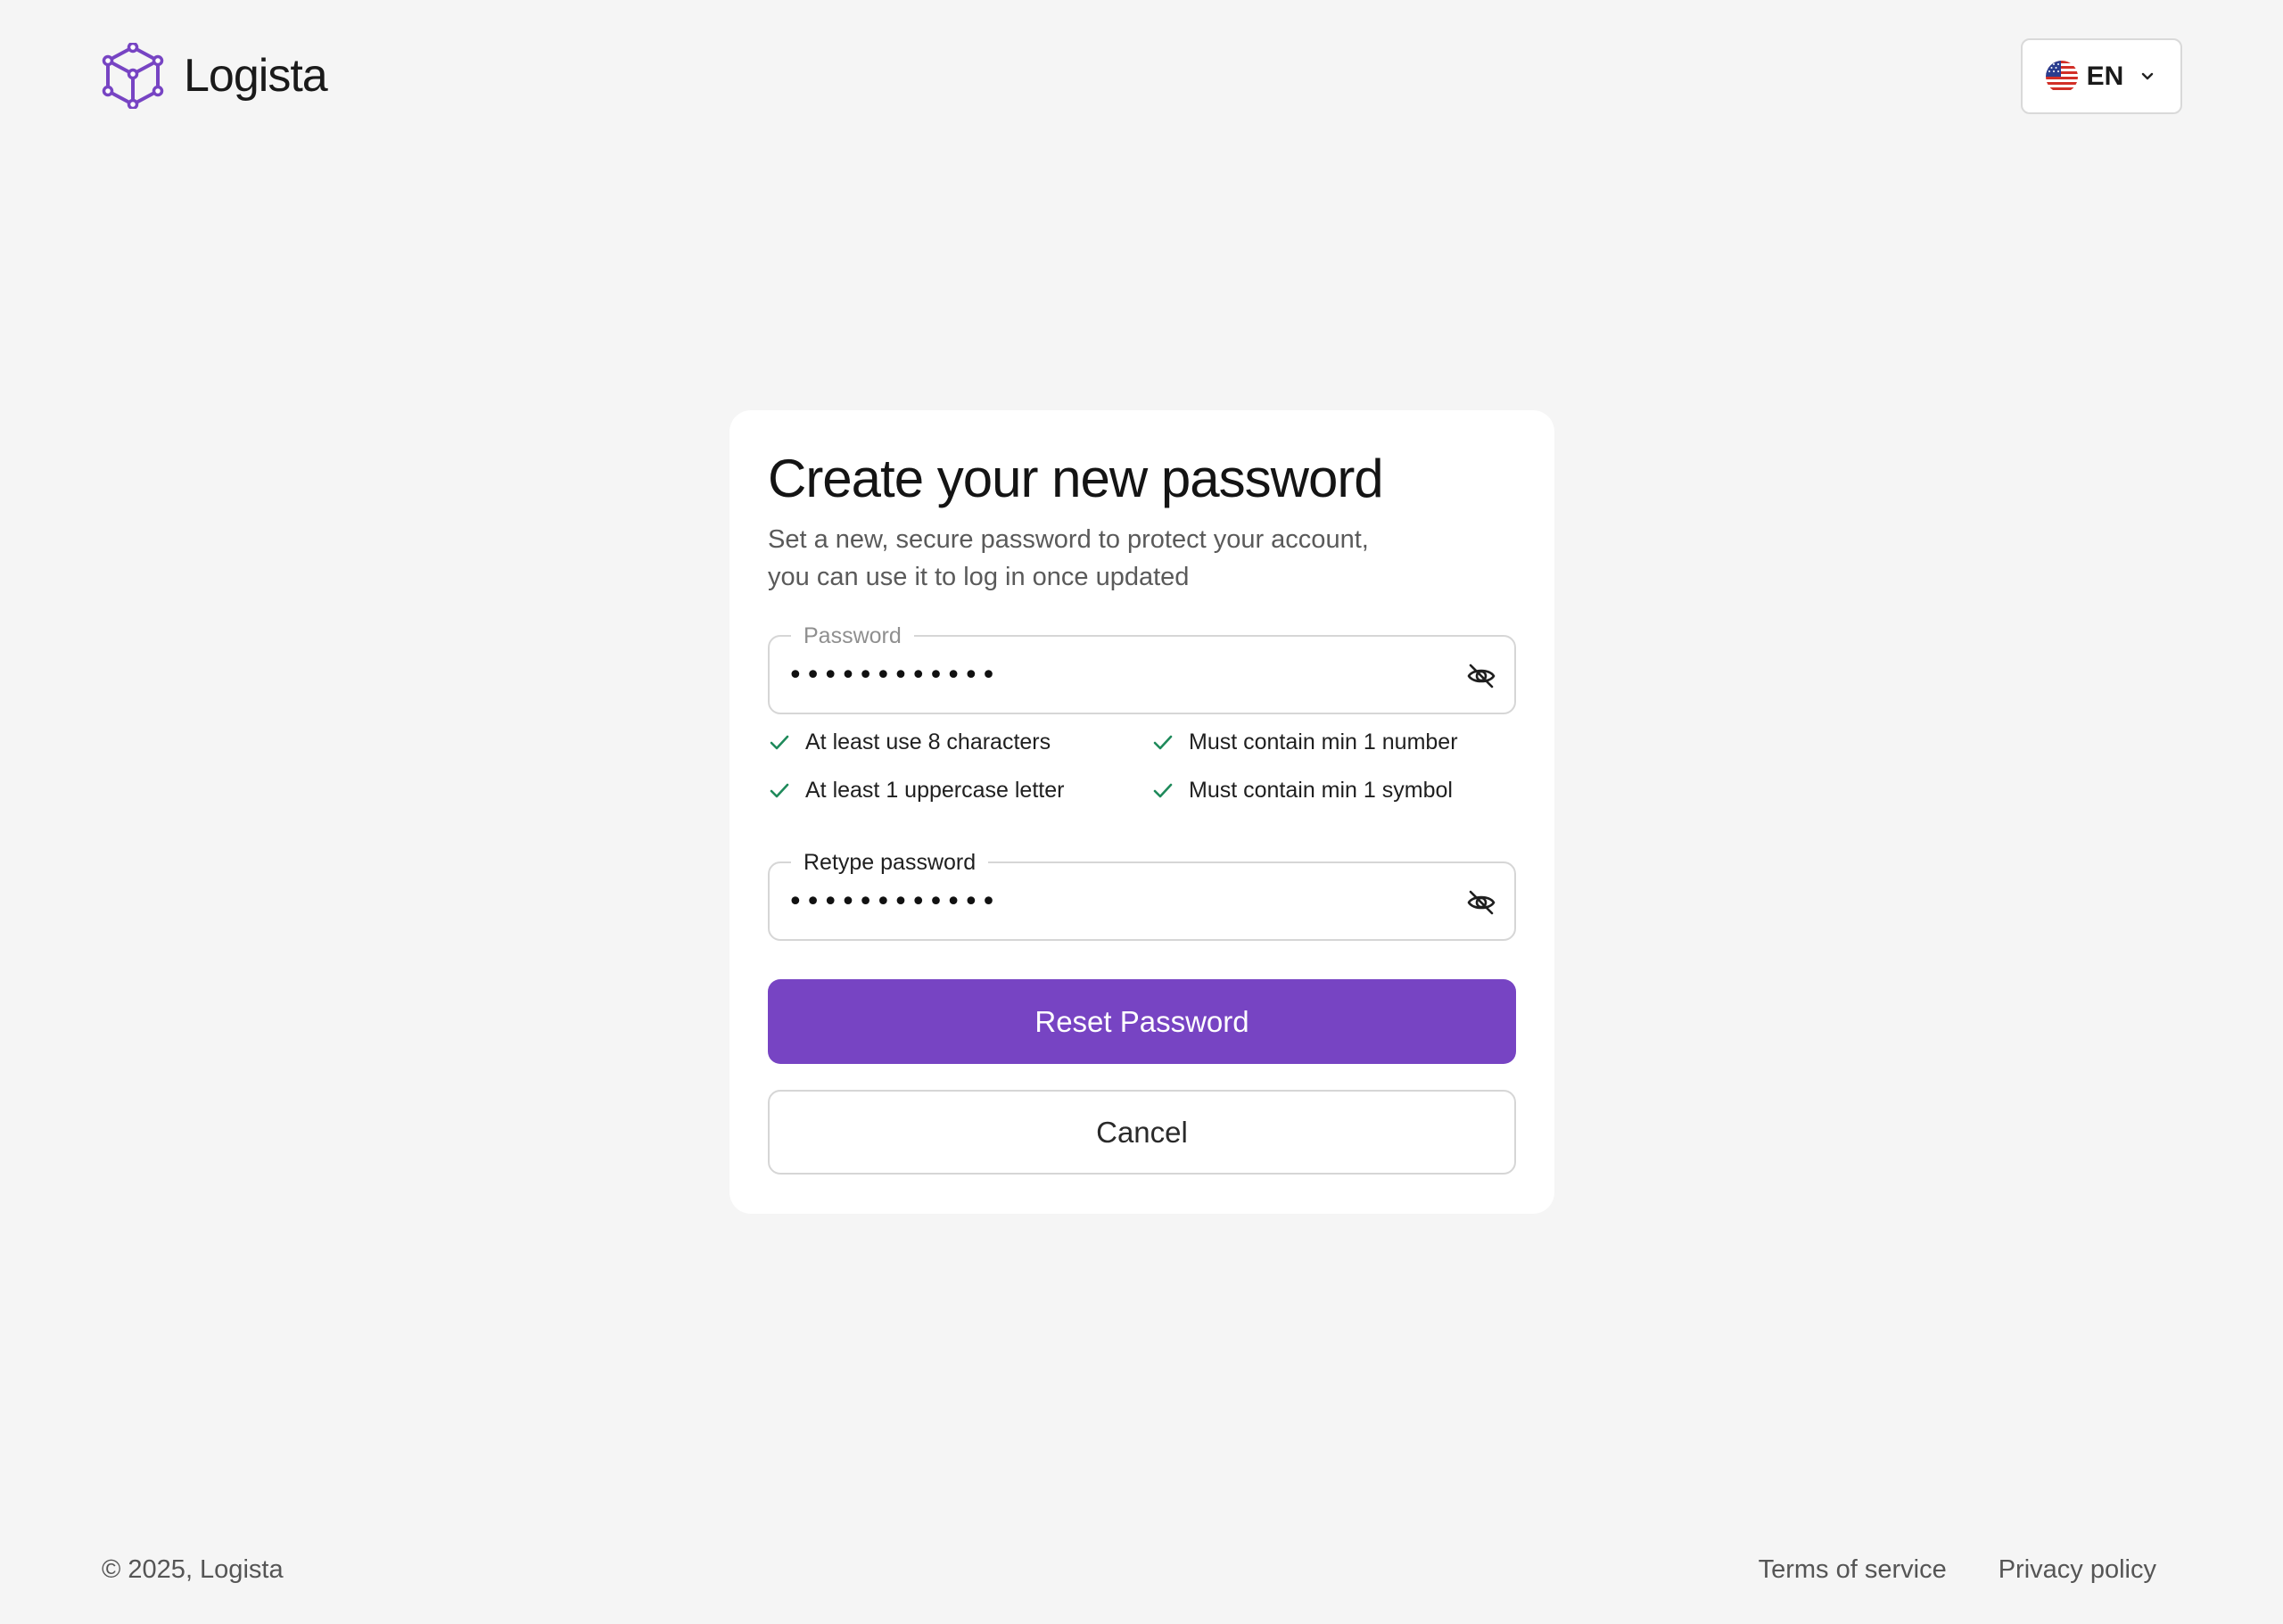 The image size is (2283, 1624). What do you see at coordinates (1142, 1132) in the screenshot?
I see `cancel-button: Cancel` at bounding box center [1142, 1132].